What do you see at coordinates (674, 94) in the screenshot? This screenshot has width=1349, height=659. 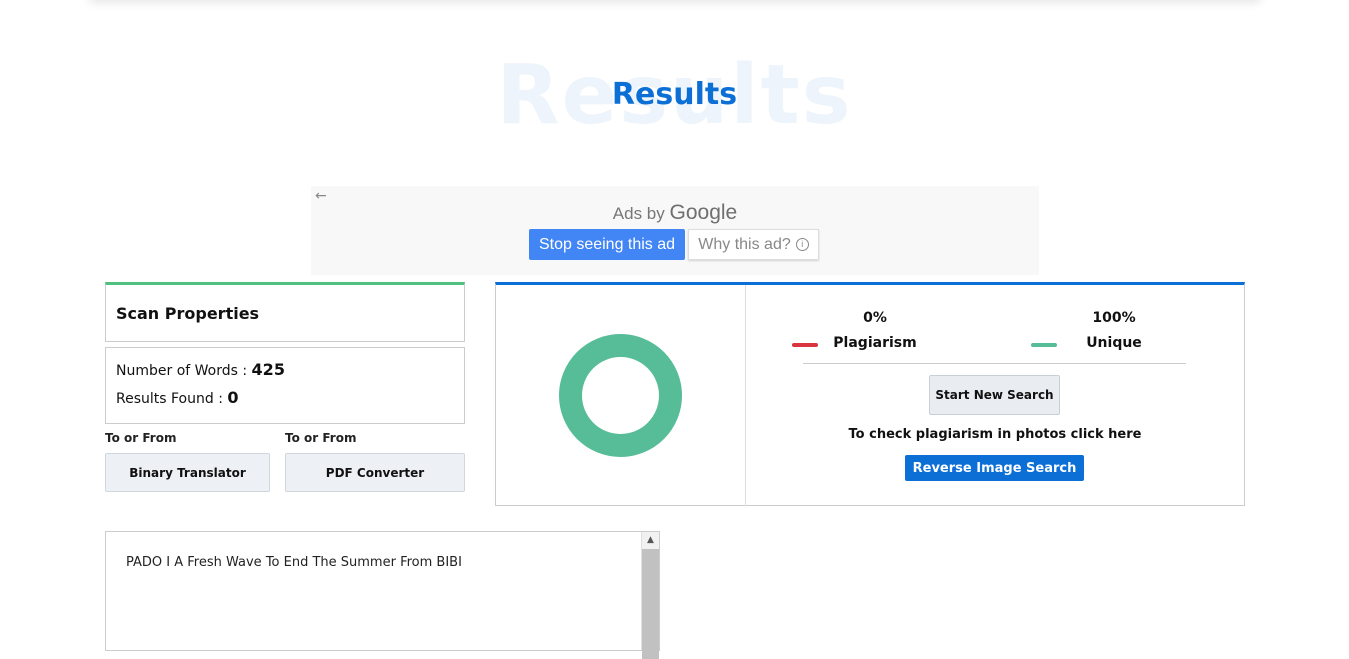 I see `page-title: Results` at bounding box center [674, 94].